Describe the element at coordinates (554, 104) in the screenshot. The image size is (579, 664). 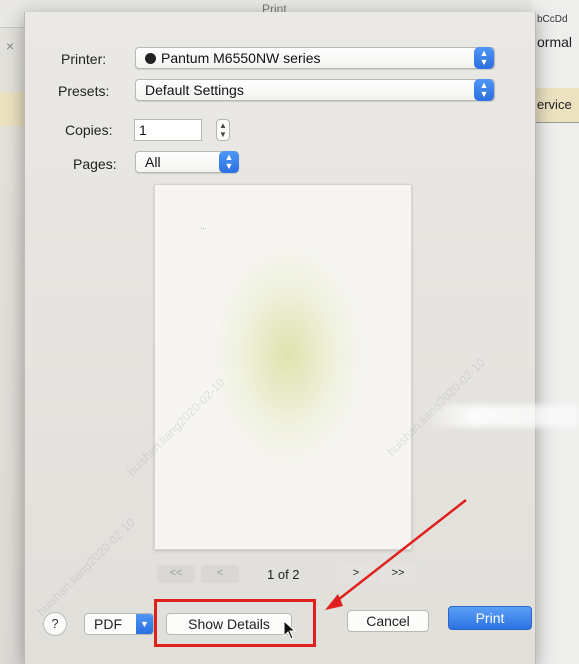
I see `background-text: ervice` at that location.